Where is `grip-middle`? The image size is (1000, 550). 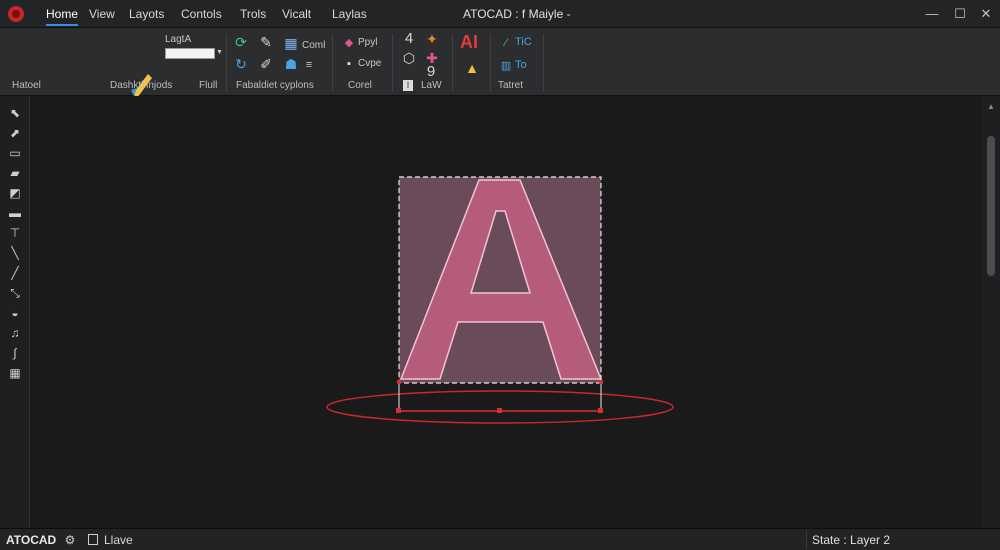
grip-middle is located at coordinates (499, 410).